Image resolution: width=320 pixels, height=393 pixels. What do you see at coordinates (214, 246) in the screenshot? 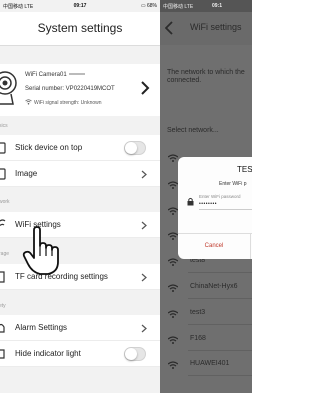
I see `cancel-button: Cancel` at bounding box center [214, 246].